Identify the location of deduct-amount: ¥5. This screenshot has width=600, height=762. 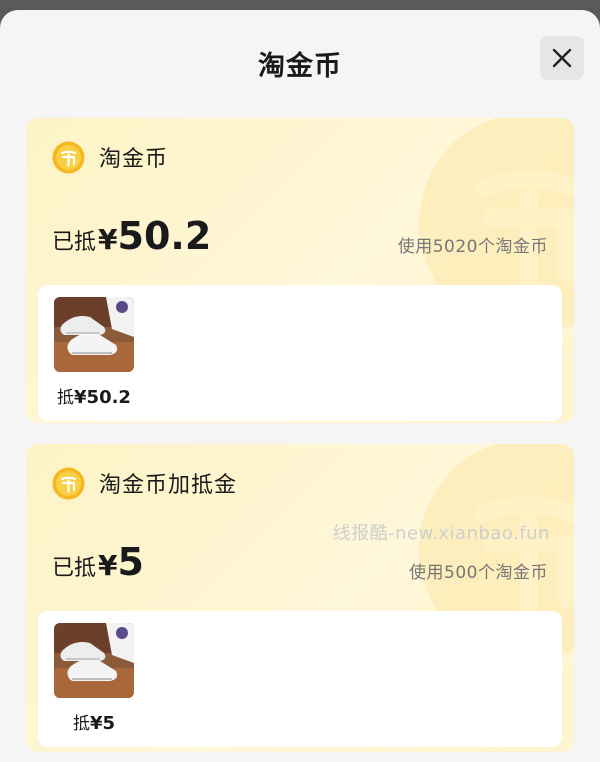
(121, 562).